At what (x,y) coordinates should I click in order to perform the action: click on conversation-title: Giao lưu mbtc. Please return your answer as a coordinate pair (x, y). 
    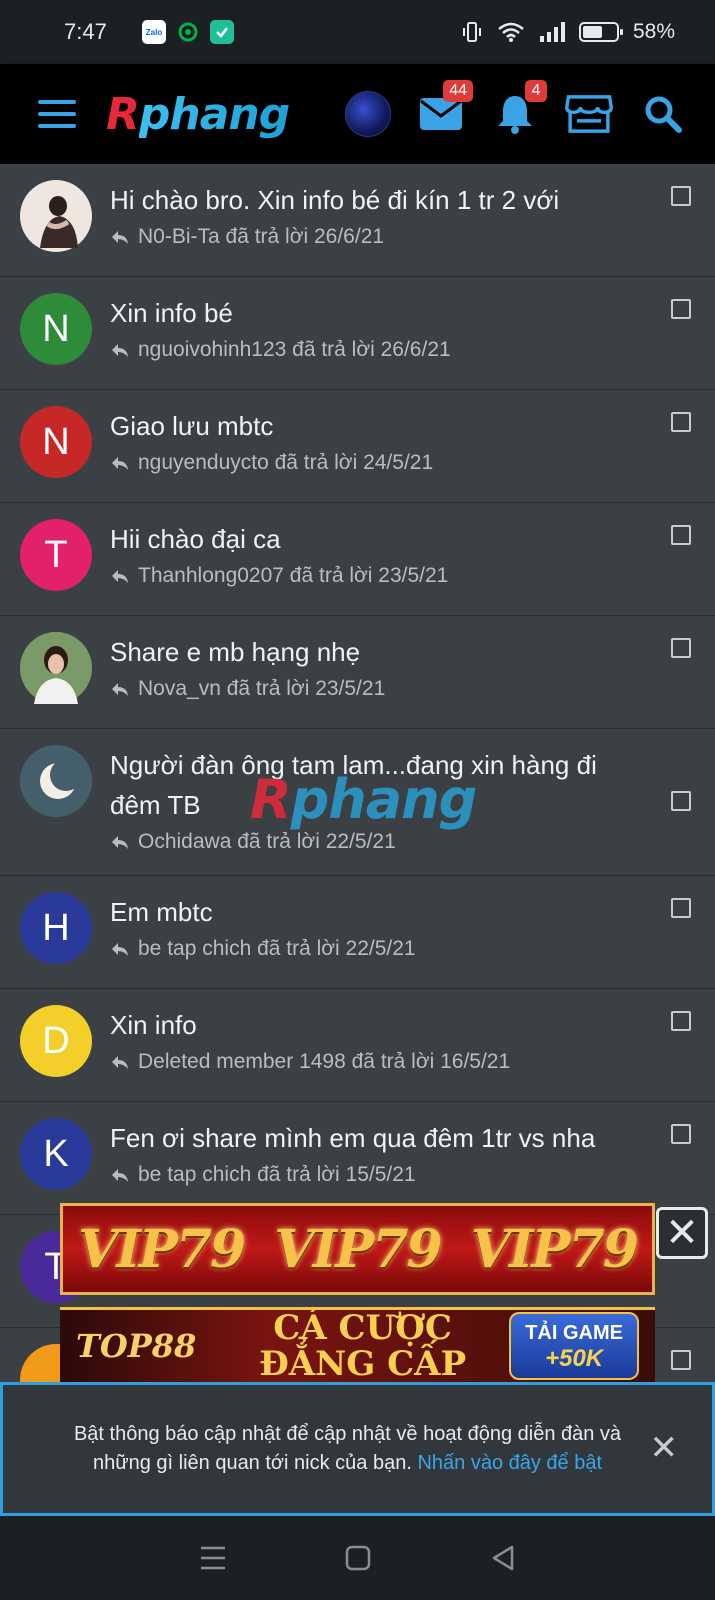
    Looking at the image, I should click on (372, 426).